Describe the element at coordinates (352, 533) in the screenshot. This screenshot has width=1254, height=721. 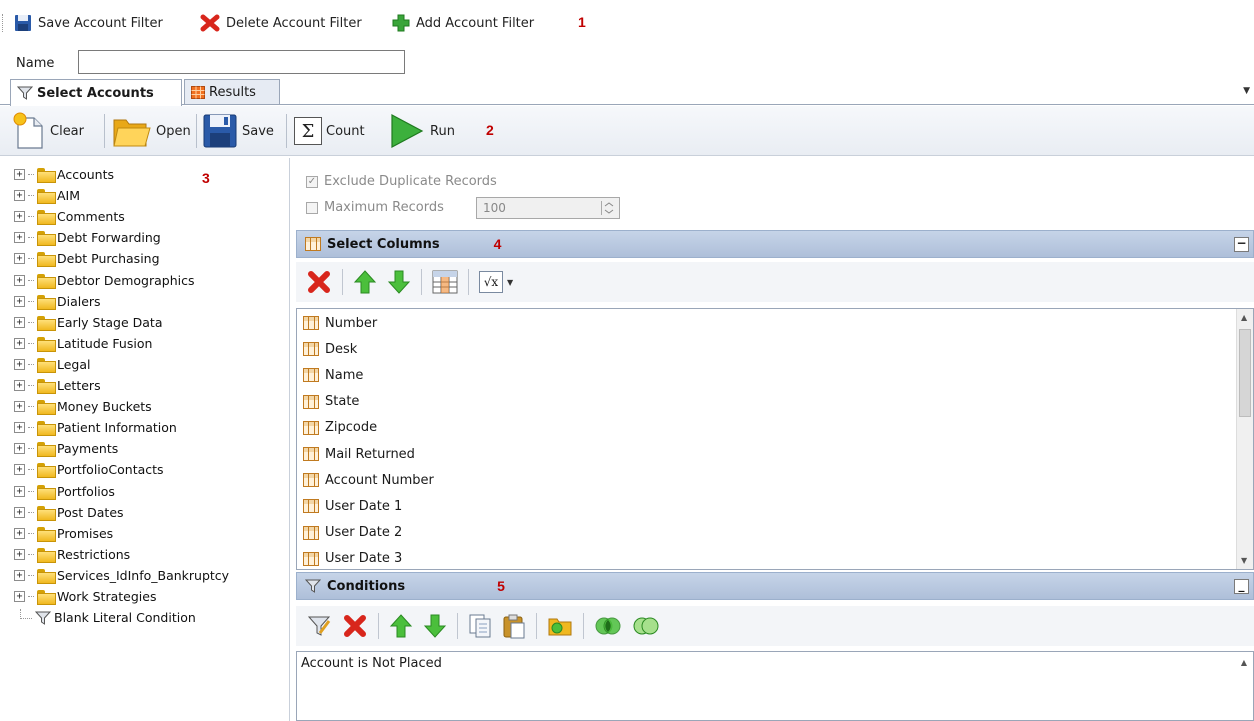
I see `column-row: User Date 2` at that location.